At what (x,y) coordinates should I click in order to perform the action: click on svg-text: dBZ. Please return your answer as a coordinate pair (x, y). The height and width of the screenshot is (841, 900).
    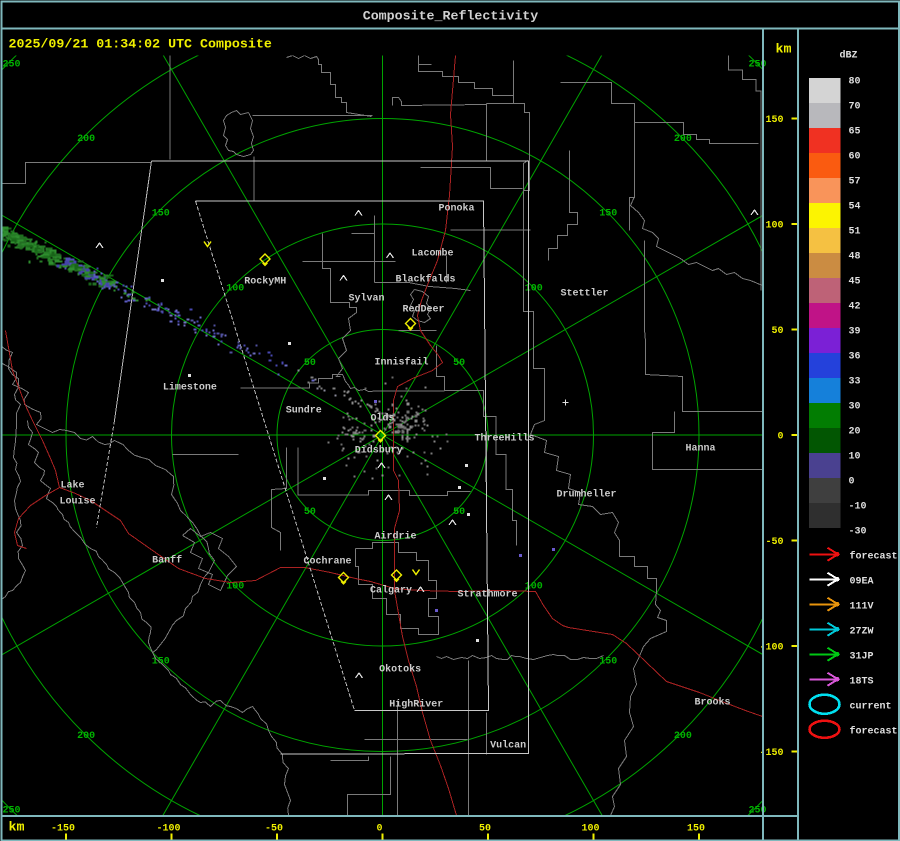
    Looking at the image, I should click on (849, 56).